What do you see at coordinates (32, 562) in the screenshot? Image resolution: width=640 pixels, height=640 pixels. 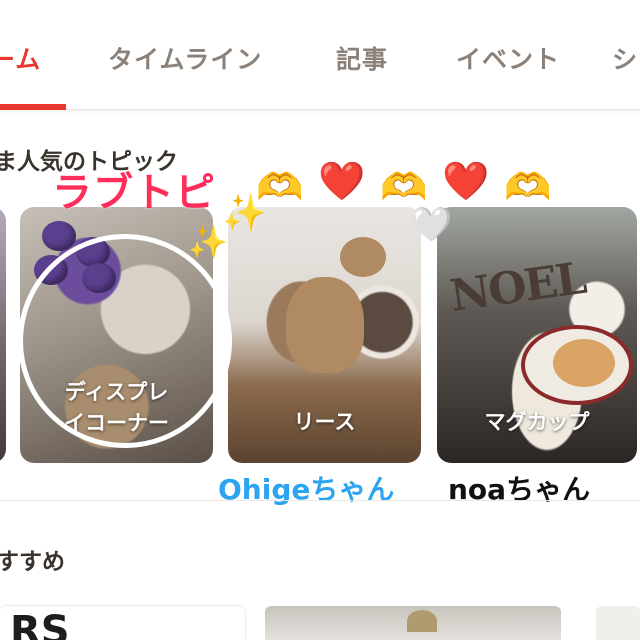 I see `recommended-title: すすめ` at bounding box center [32, 562].